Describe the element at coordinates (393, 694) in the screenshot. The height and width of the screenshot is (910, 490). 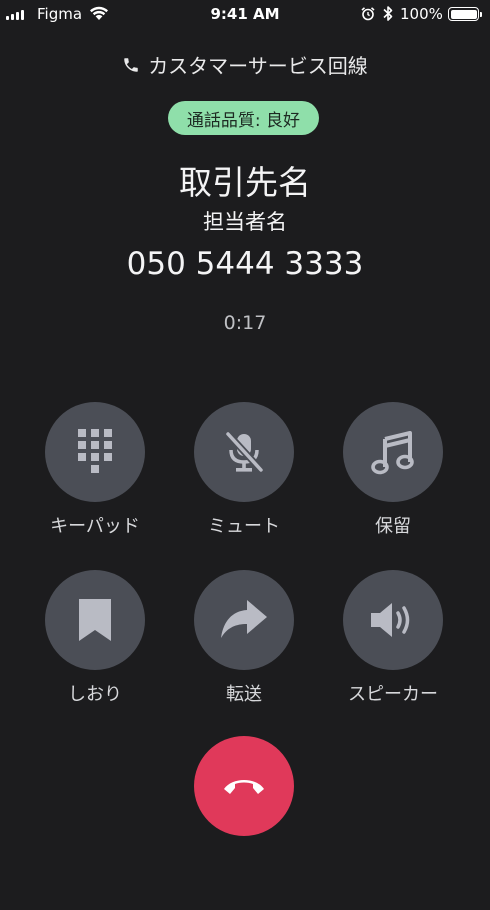
I see `speaker-label: スピーカー` at that location.